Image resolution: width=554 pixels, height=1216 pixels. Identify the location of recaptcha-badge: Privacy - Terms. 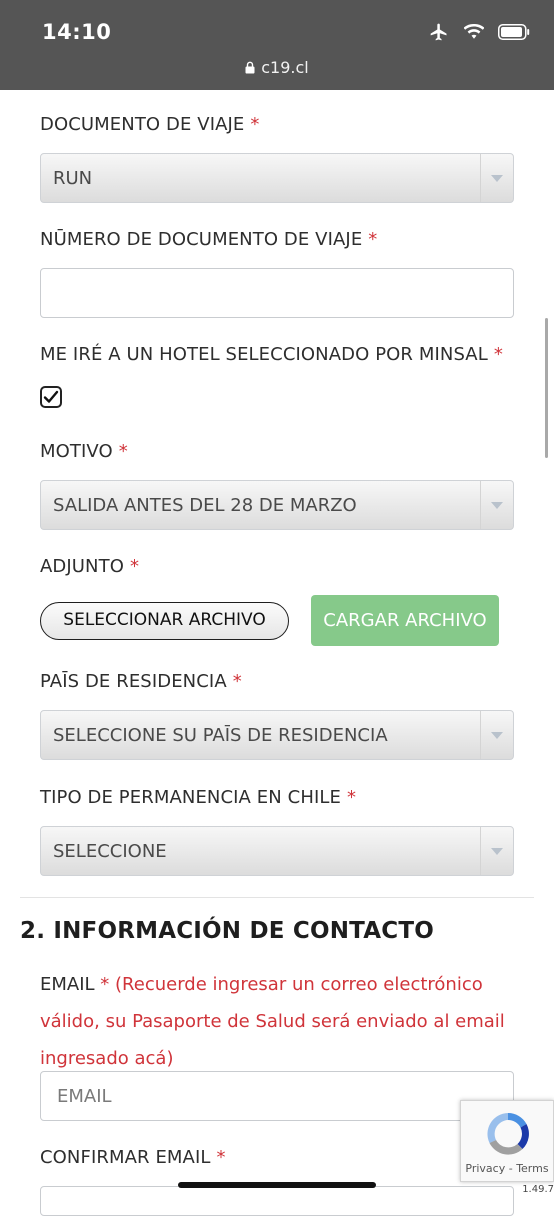
(507, 1141).